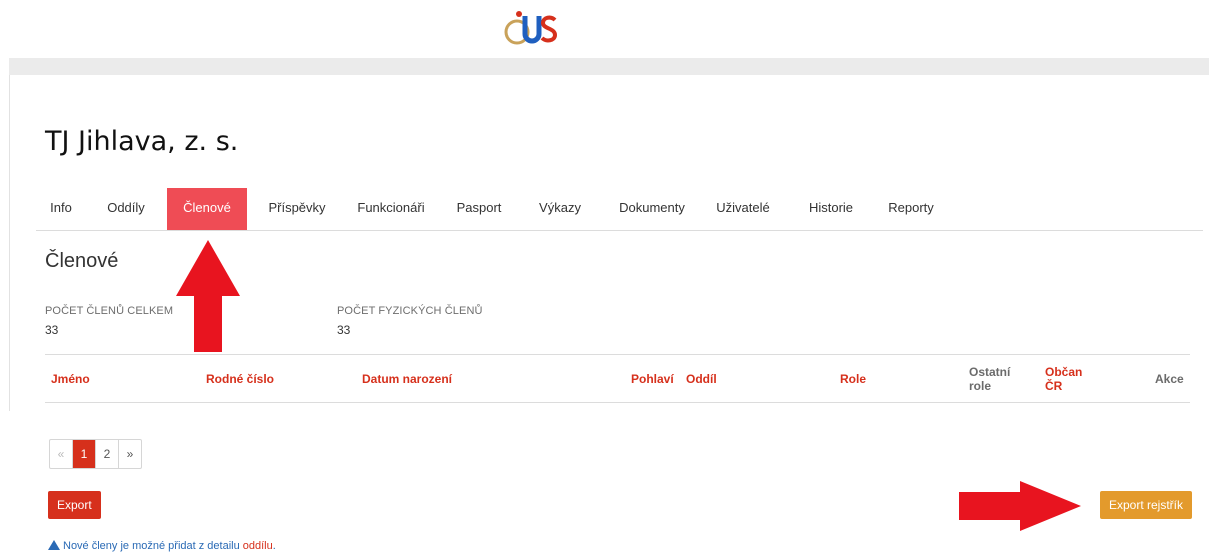 The width and height of the screenshot is (1209, 552). I want to click on table-top-border, so click(617, 354).